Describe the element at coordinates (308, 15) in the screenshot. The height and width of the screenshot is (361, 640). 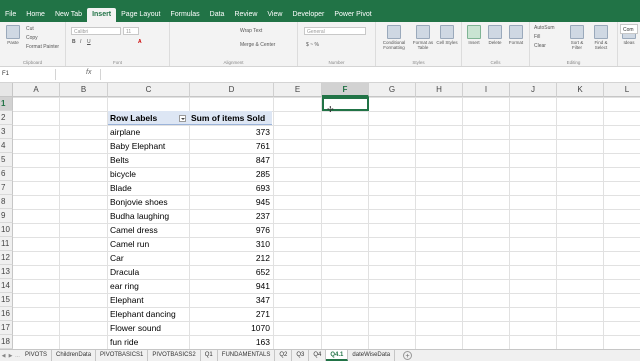
I see `tab-developer: Developer` at that location.